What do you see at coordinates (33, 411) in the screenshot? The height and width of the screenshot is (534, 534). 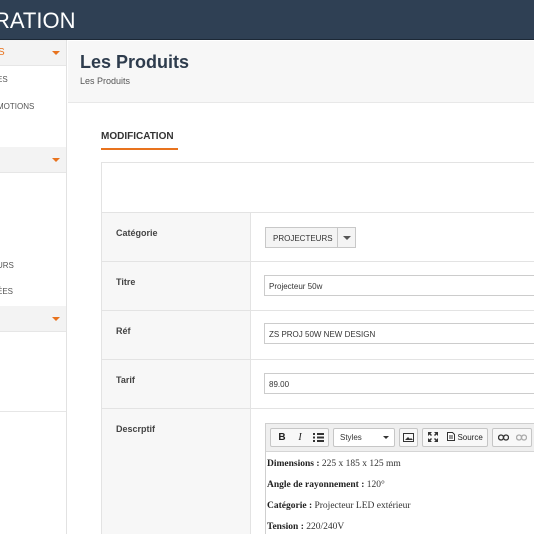 I see `sidebar-divider` at bounding box center [33, 411].